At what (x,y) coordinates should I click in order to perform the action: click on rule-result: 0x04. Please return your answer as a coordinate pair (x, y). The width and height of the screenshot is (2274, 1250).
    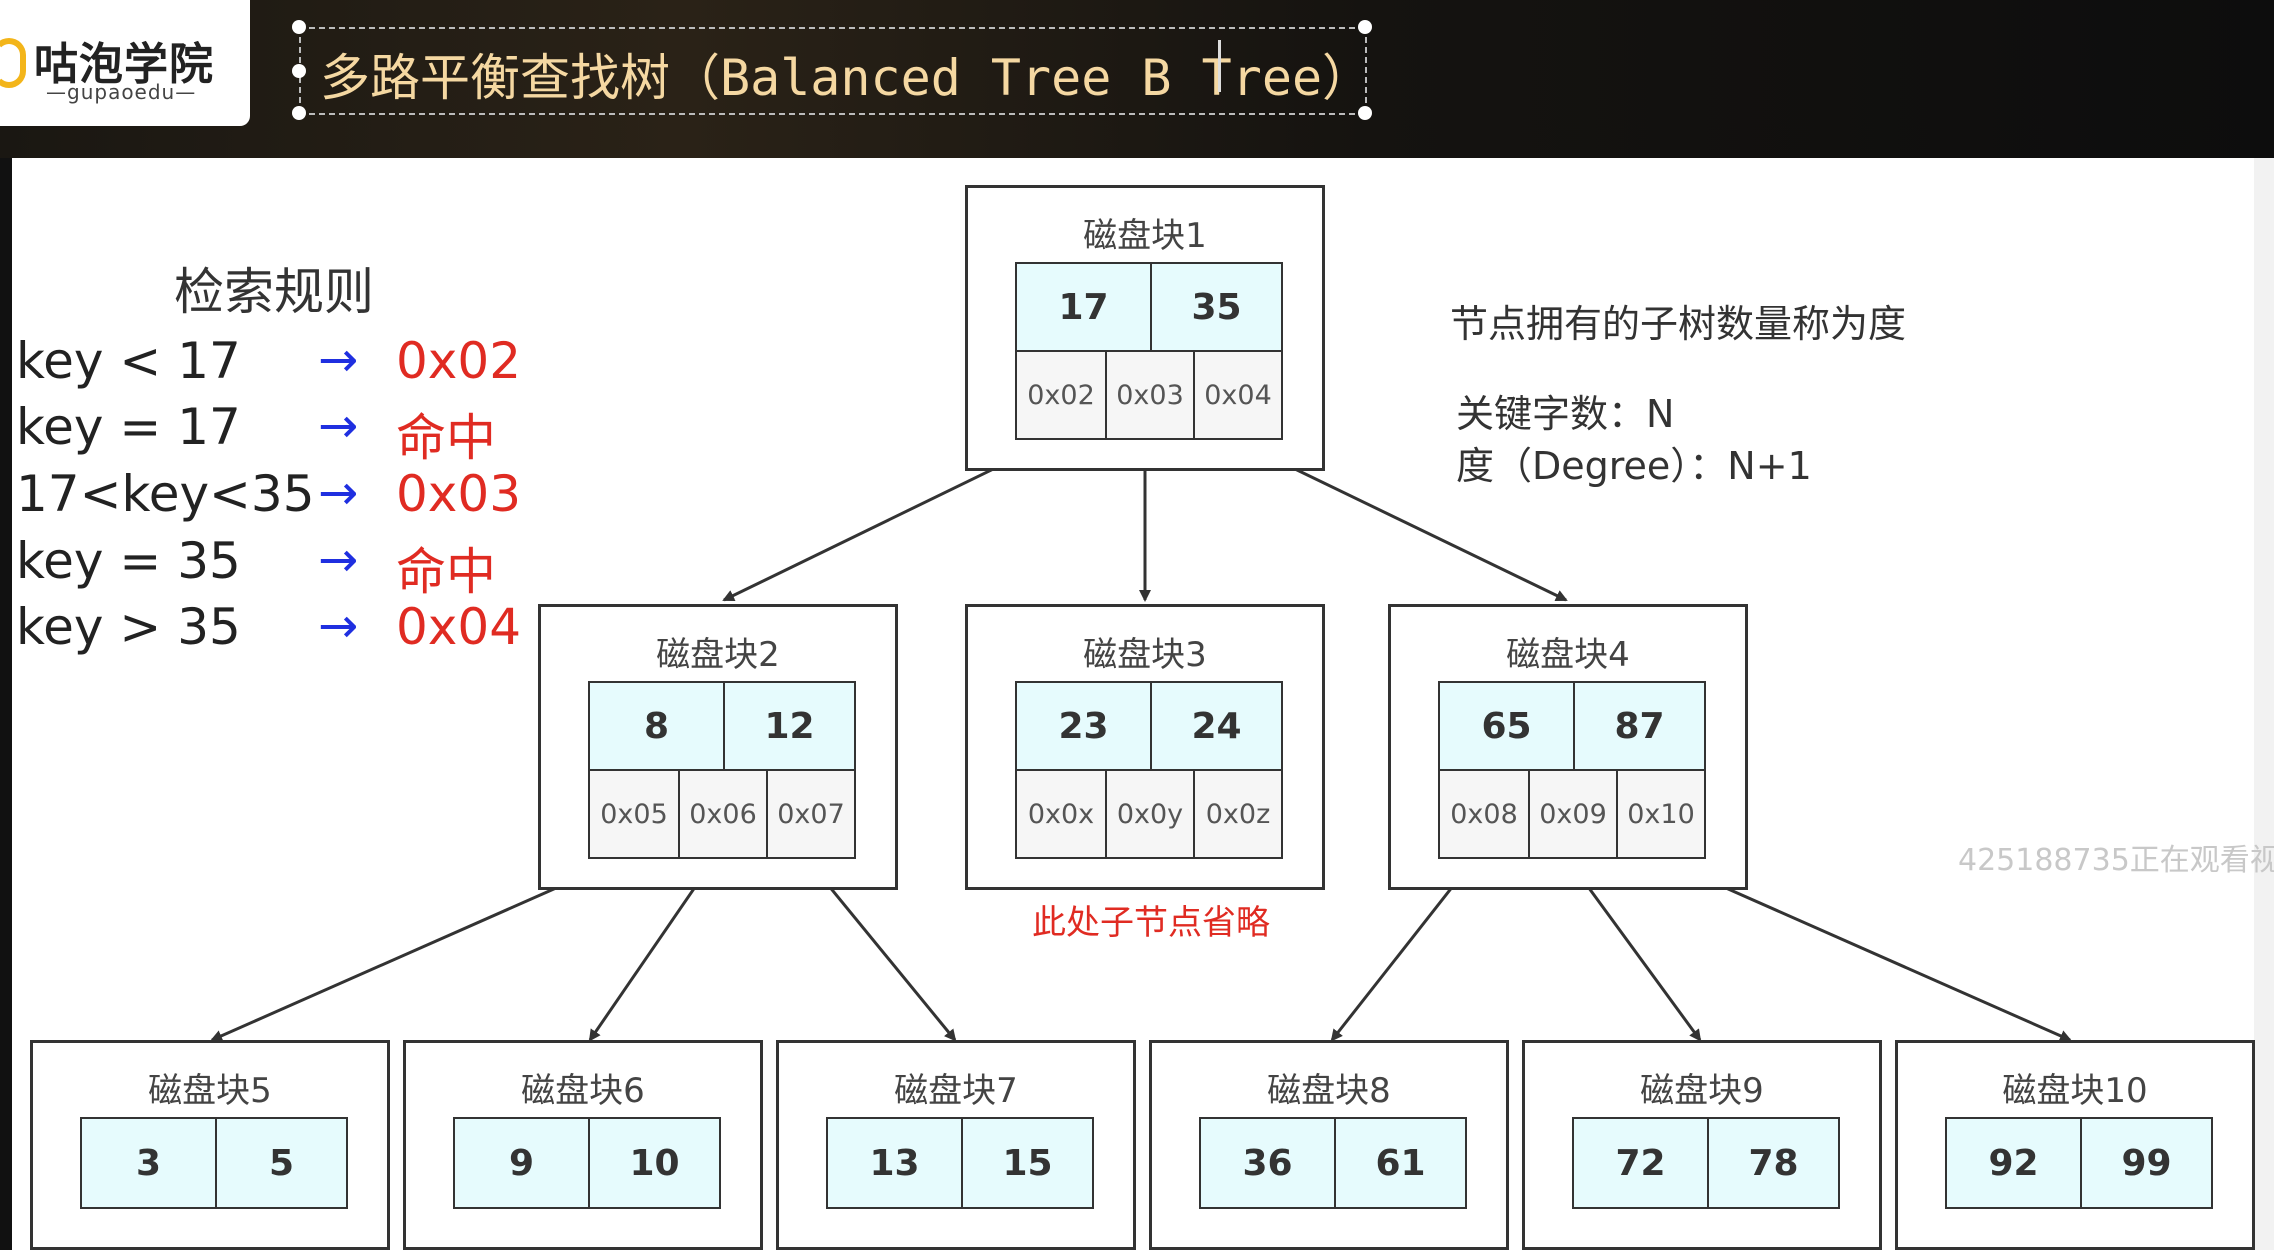
    Looking at the image, I should click on (459, 627).